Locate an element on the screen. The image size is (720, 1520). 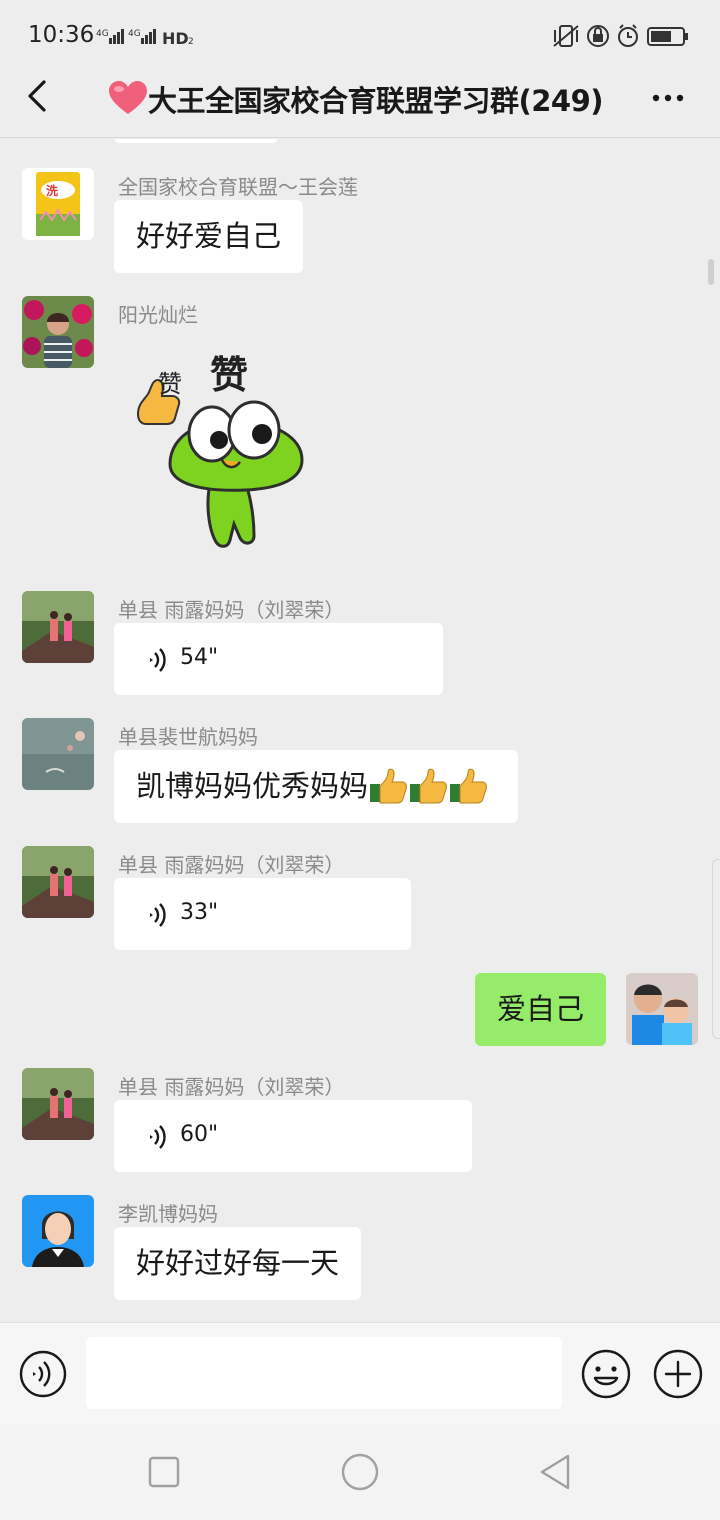
message-input is located at coordinates (324, 1373).